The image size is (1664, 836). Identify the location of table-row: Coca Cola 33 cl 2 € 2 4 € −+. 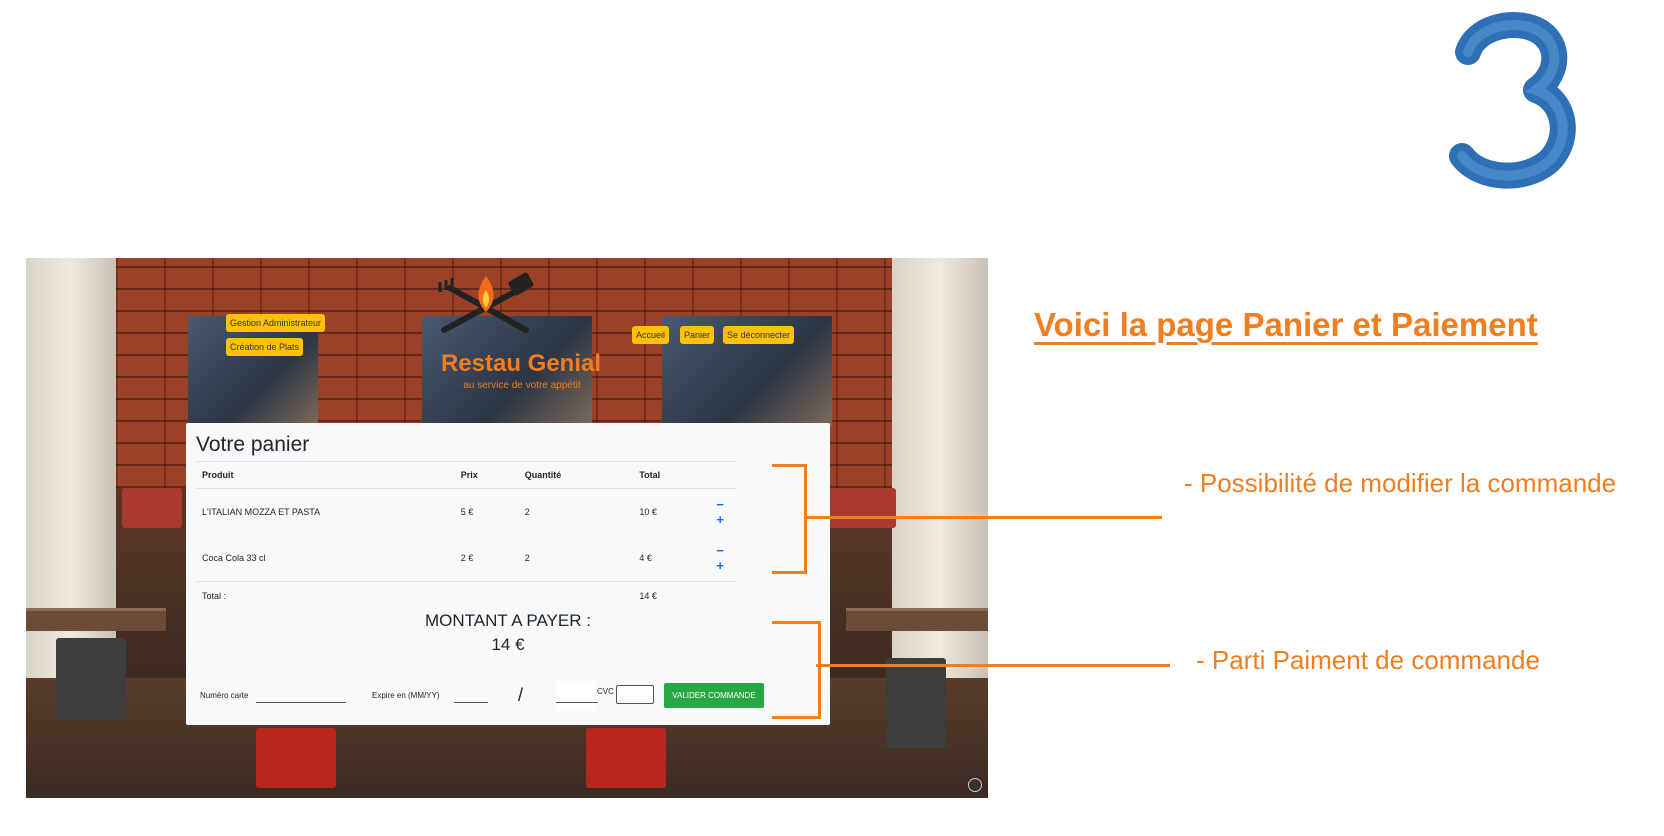
(466, 558).